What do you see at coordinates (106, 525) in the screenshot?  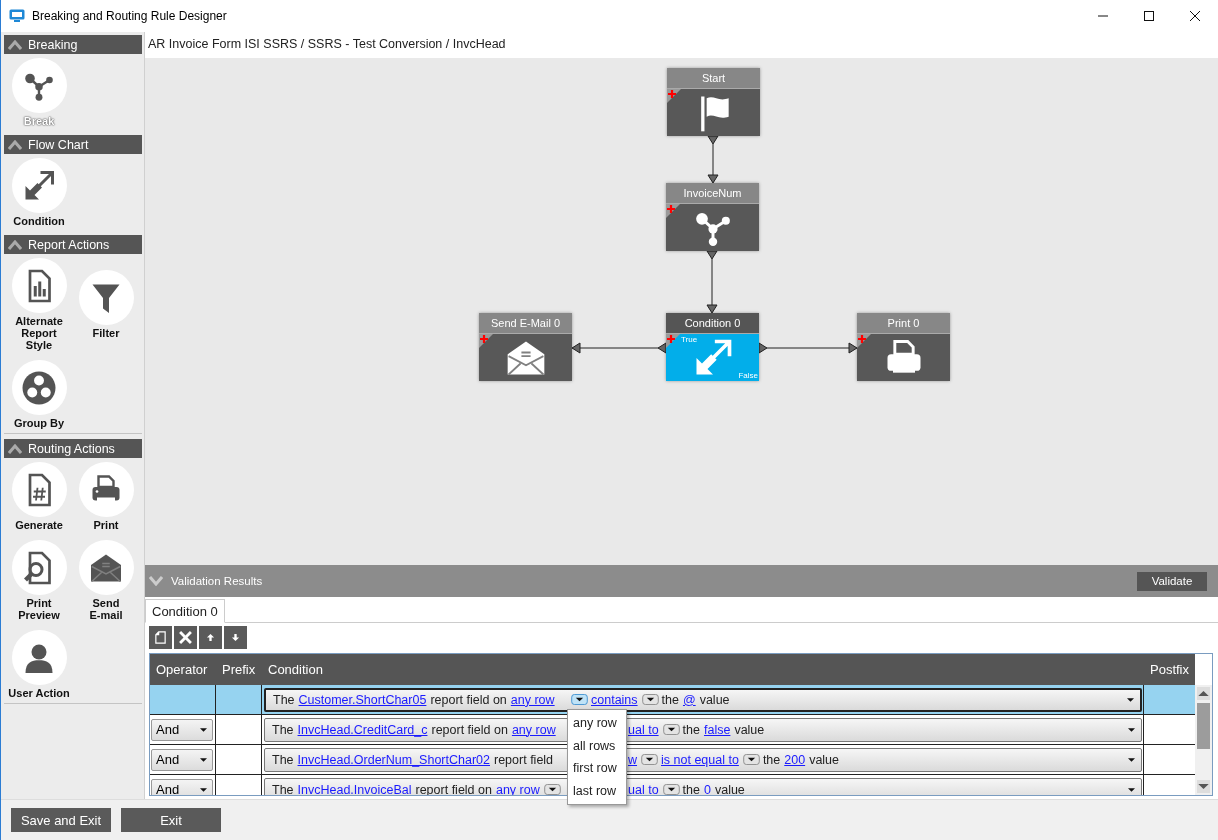 I see `tool-label: Print` at bounding box center [106, 525].